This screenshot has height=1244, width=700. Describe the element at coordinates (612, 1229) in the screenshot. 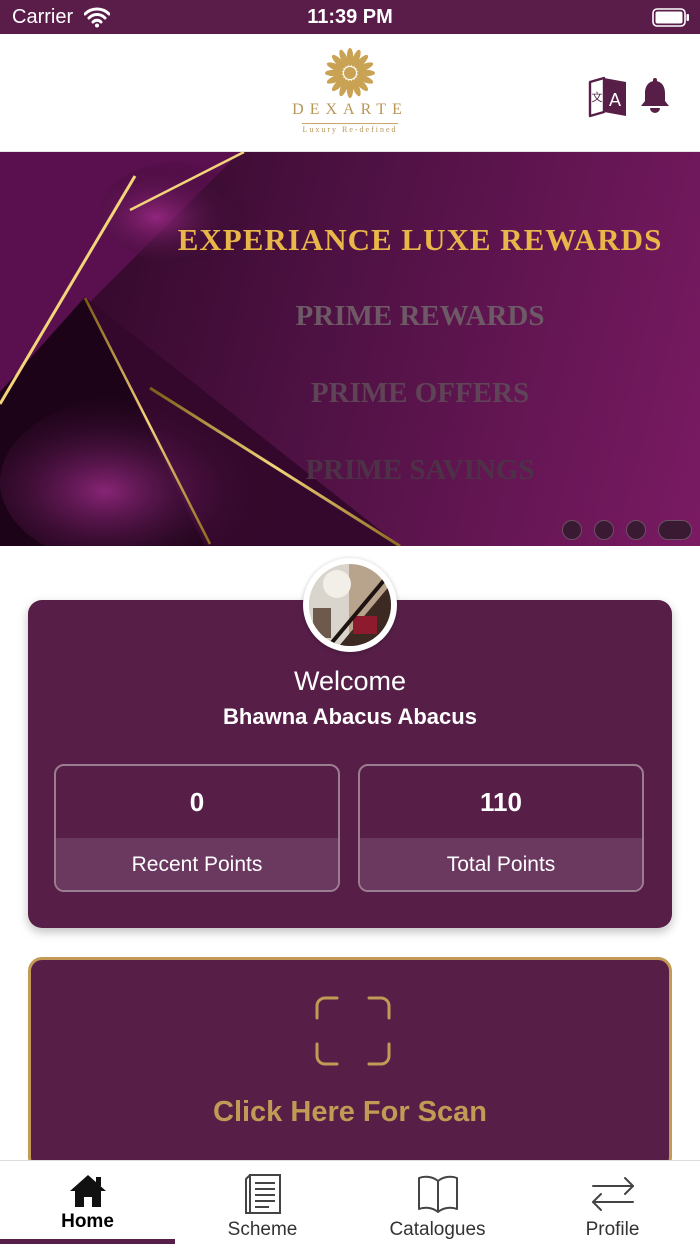

I see `tab-profile-label: Profile` at that location.